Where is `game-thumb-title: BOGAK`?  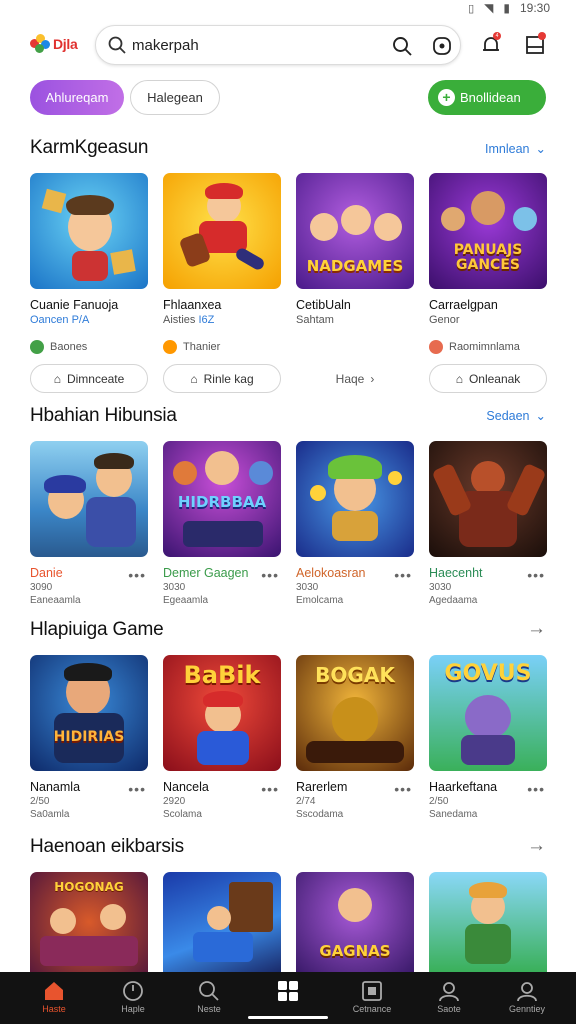 game-thumb-title: BOGAK is located at coordinates (355, 675).